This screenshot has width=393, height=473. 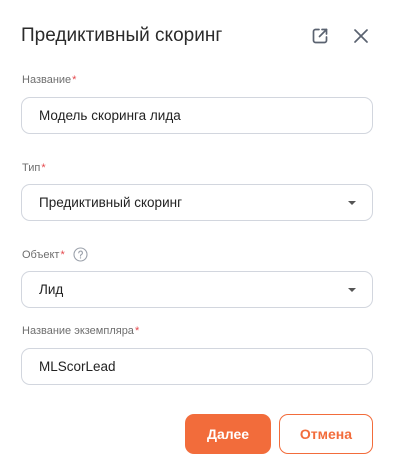 I want to click on cancel-button: Отмена, so click(x=326, y=434).